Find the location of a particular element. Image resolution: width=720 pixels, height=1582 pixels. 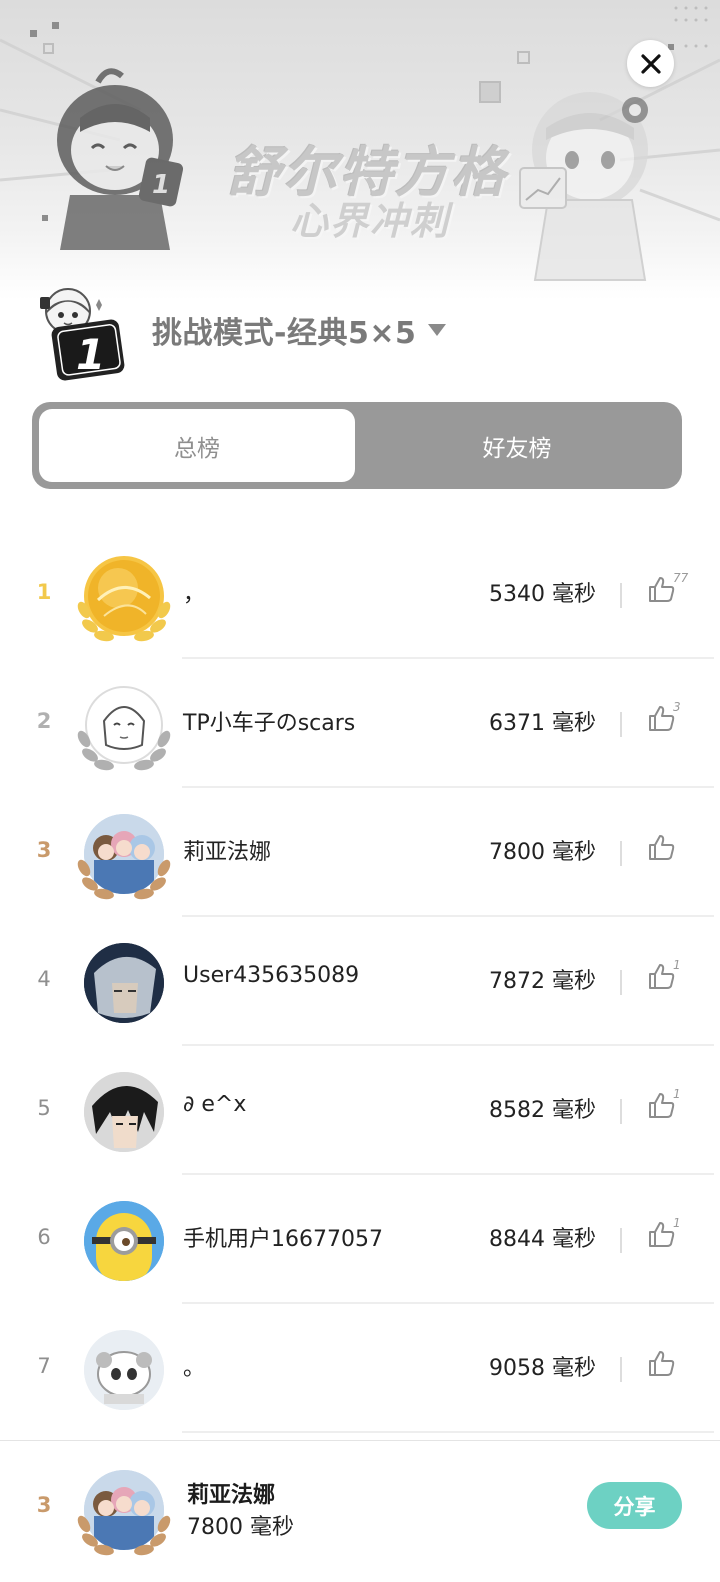

my-time: 7800 毫秒 is located at coordinates (240, 1527).